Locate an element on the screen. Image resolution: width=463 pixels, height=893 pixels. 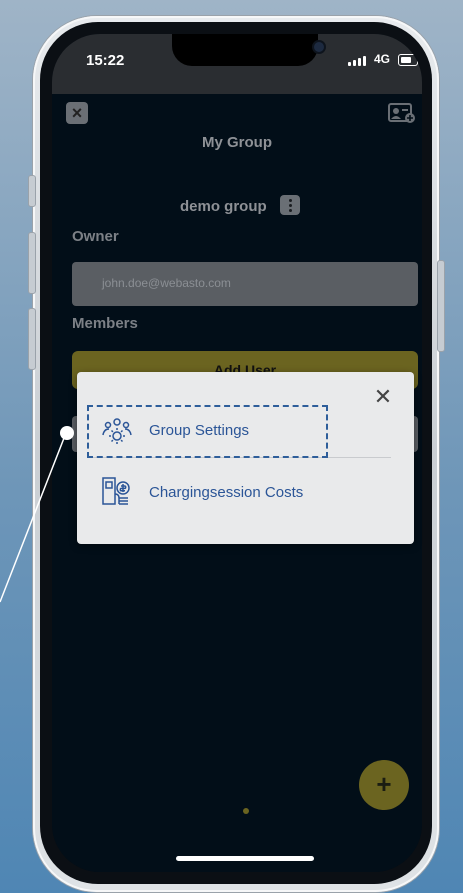
charging-costs-icon is located at coordinates (116, 491).